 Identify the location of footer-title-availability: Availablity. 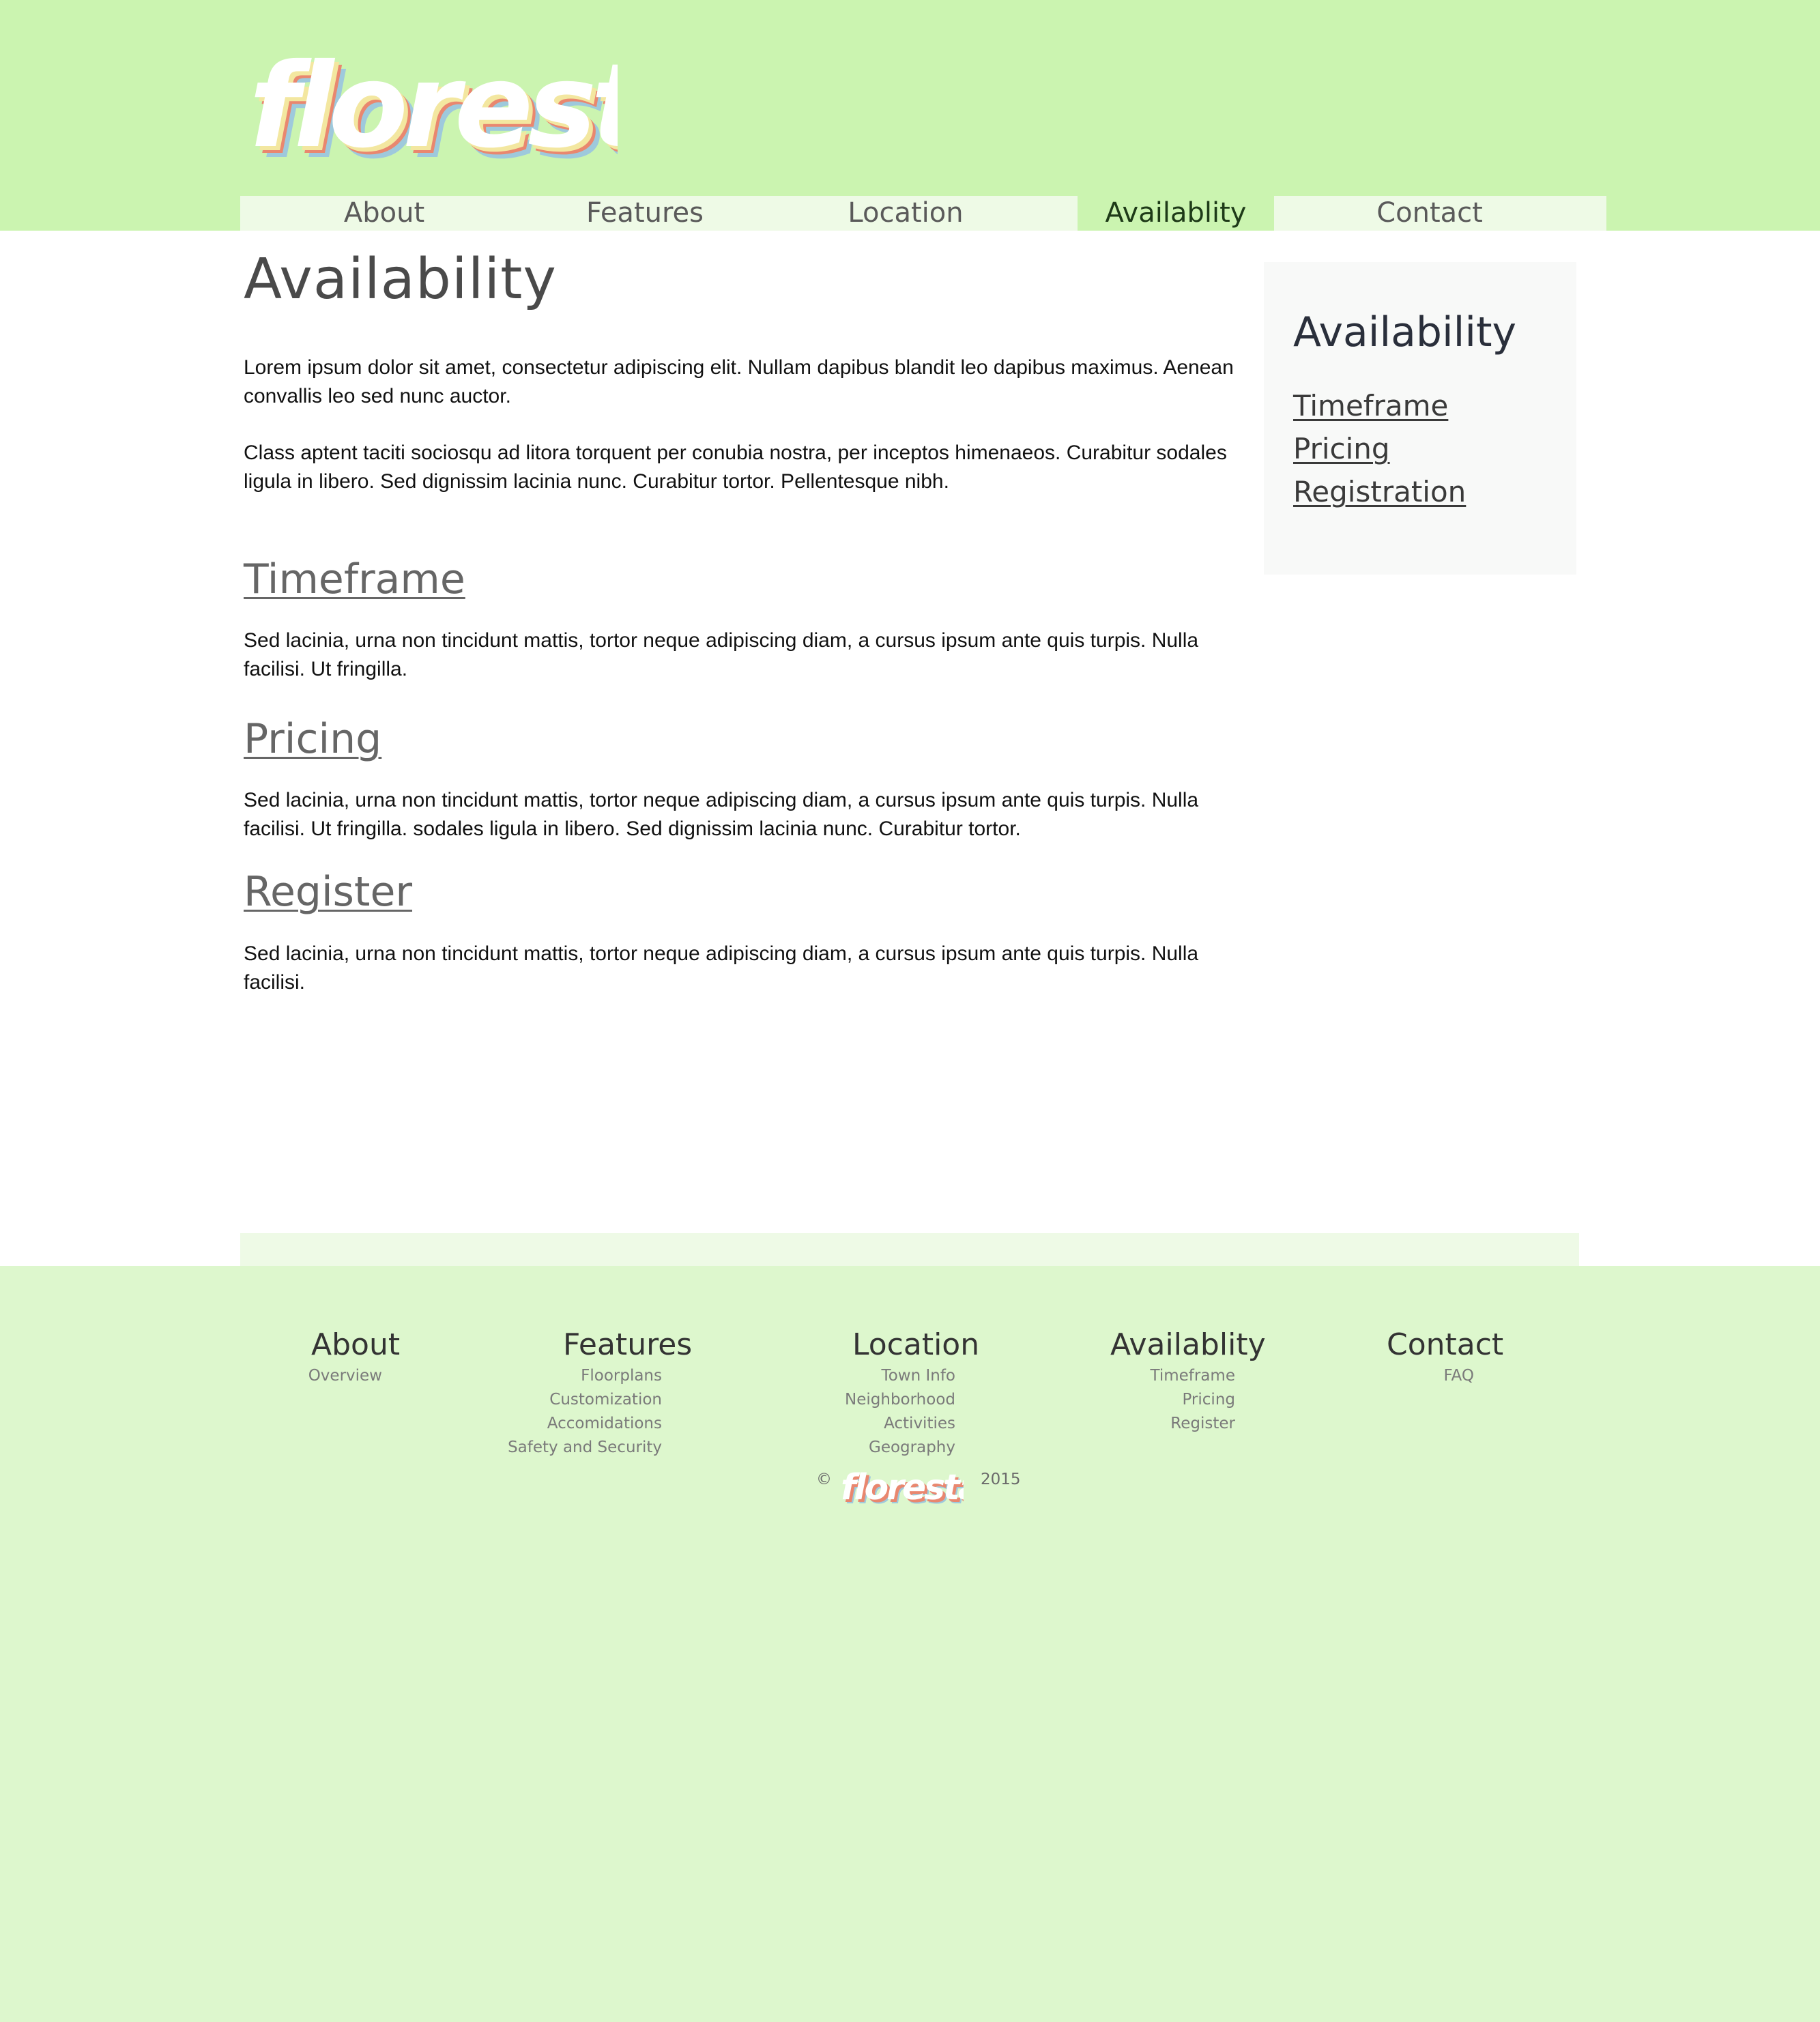
(1188, 1345).